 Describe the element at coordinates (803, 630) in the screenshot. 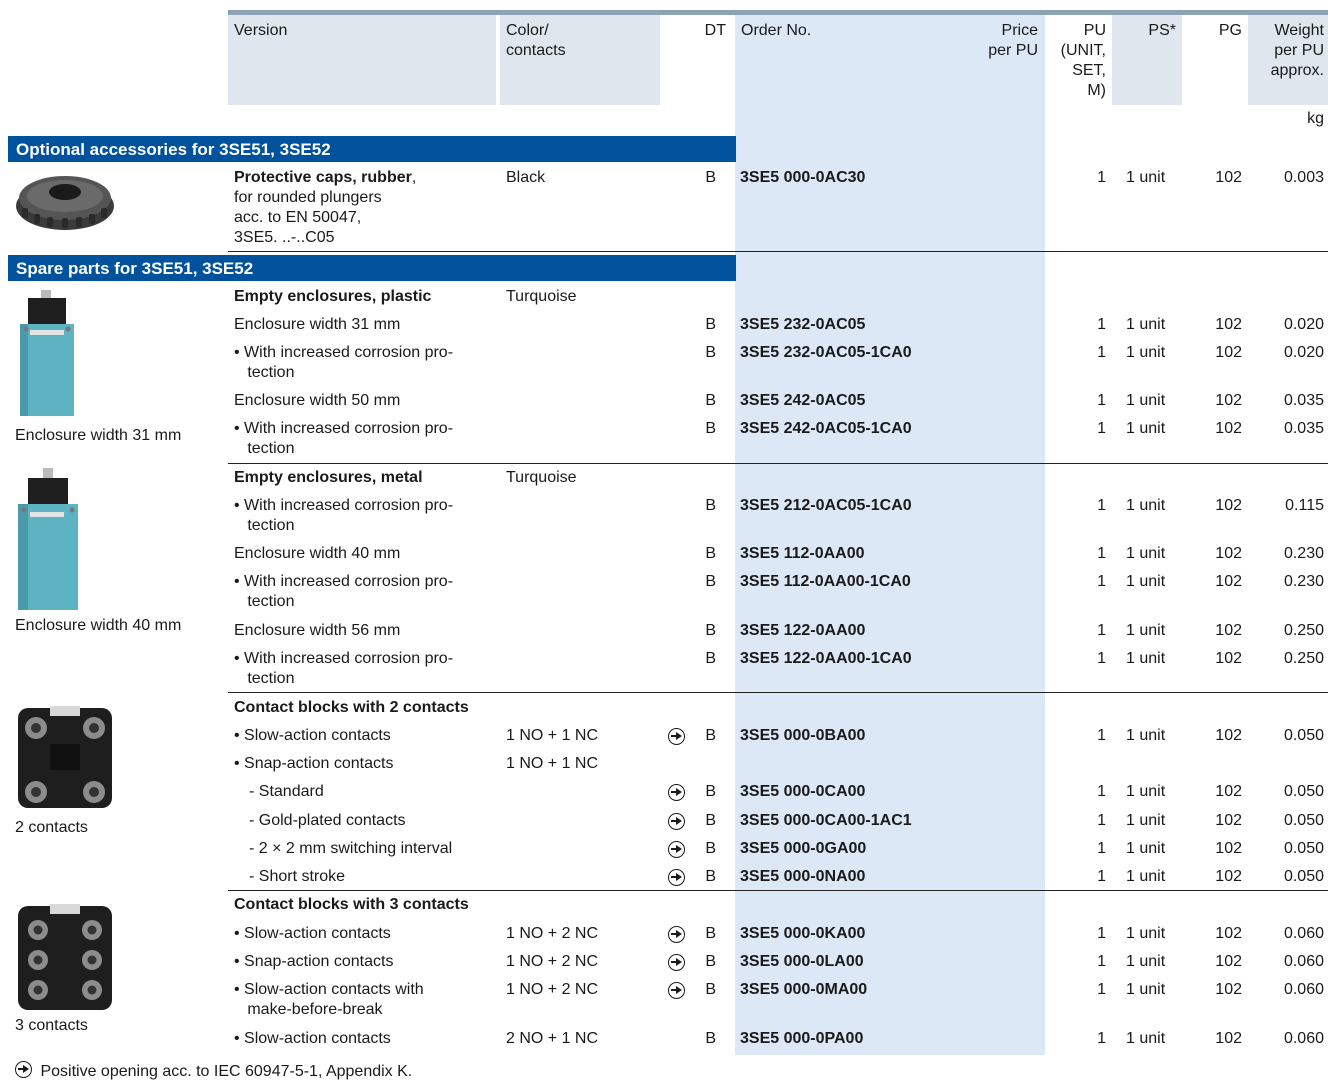

I see `order-number: 3SE5 122-0AA00` at that location.